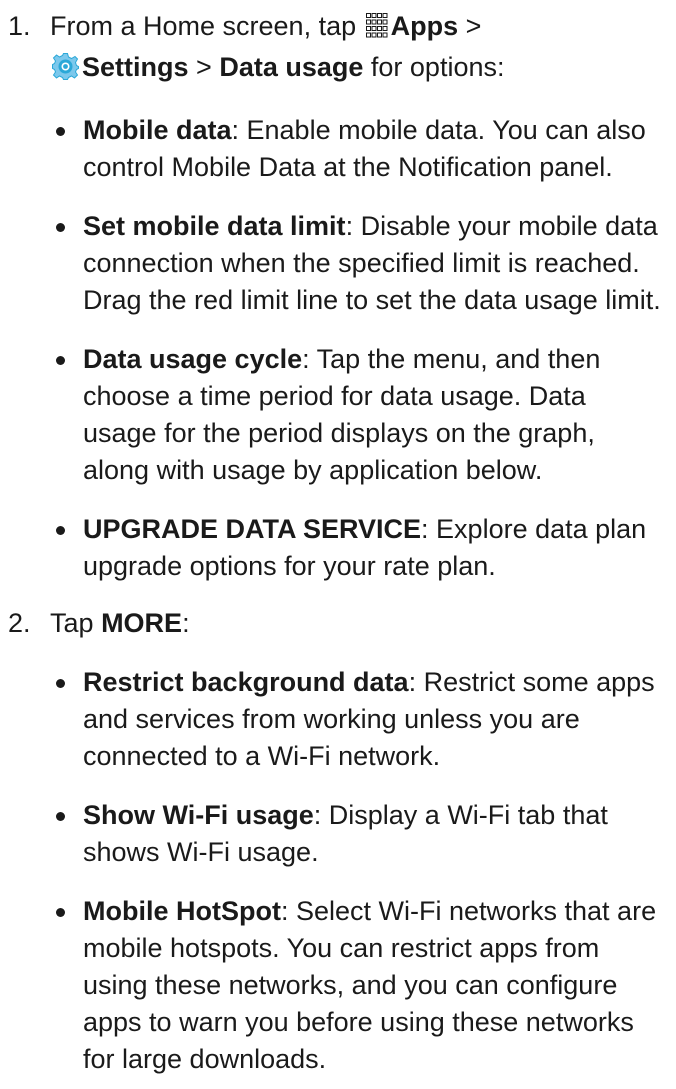  What do you see at coordinates (142, 623) in the screenshot?
I see `more-label: MORE` at bounding box center [142, 623].